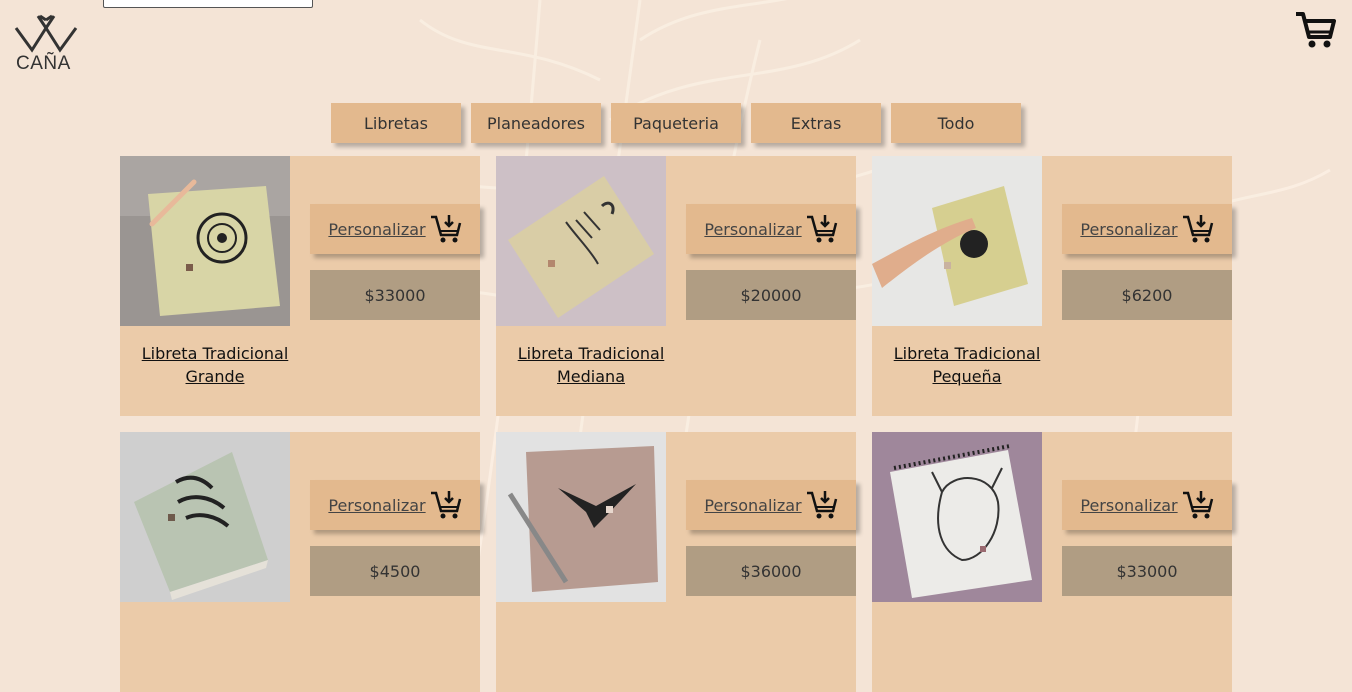 This screenshot has height=692, width=1352. Describe the element at coordinates (1147, 295) in the screenshot. I see `product-price: $6200` at that location.